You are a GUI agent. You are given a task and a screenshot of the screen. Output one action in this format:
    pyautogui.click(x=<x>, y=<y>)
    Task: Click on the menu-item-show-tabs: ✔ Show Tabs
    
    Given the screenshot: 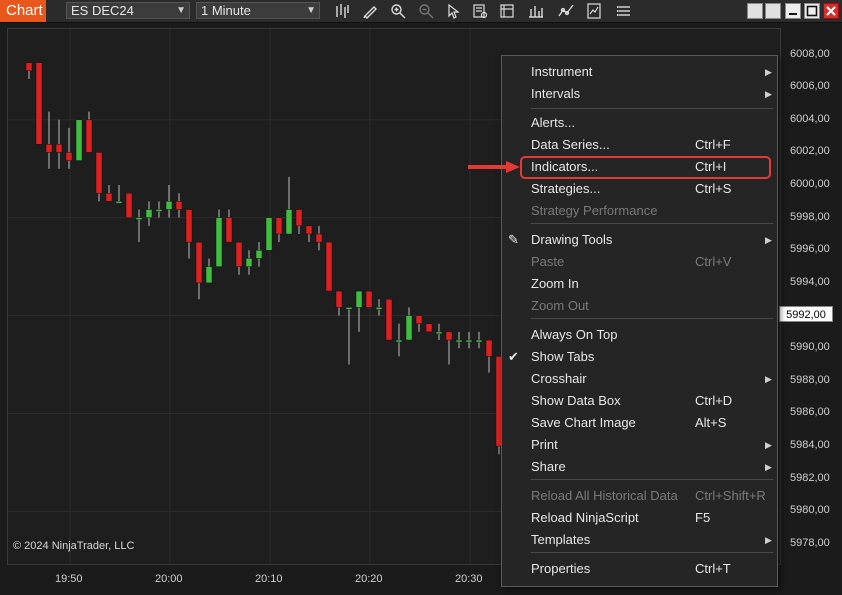 What is the action you would take?
    pyautogui.click(x=639, y=357)
    